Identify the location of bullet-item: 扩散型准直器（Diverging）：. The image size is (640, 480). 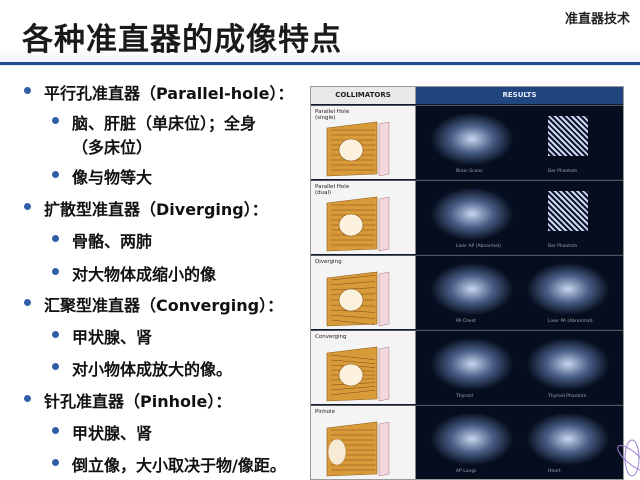
(146, 208).